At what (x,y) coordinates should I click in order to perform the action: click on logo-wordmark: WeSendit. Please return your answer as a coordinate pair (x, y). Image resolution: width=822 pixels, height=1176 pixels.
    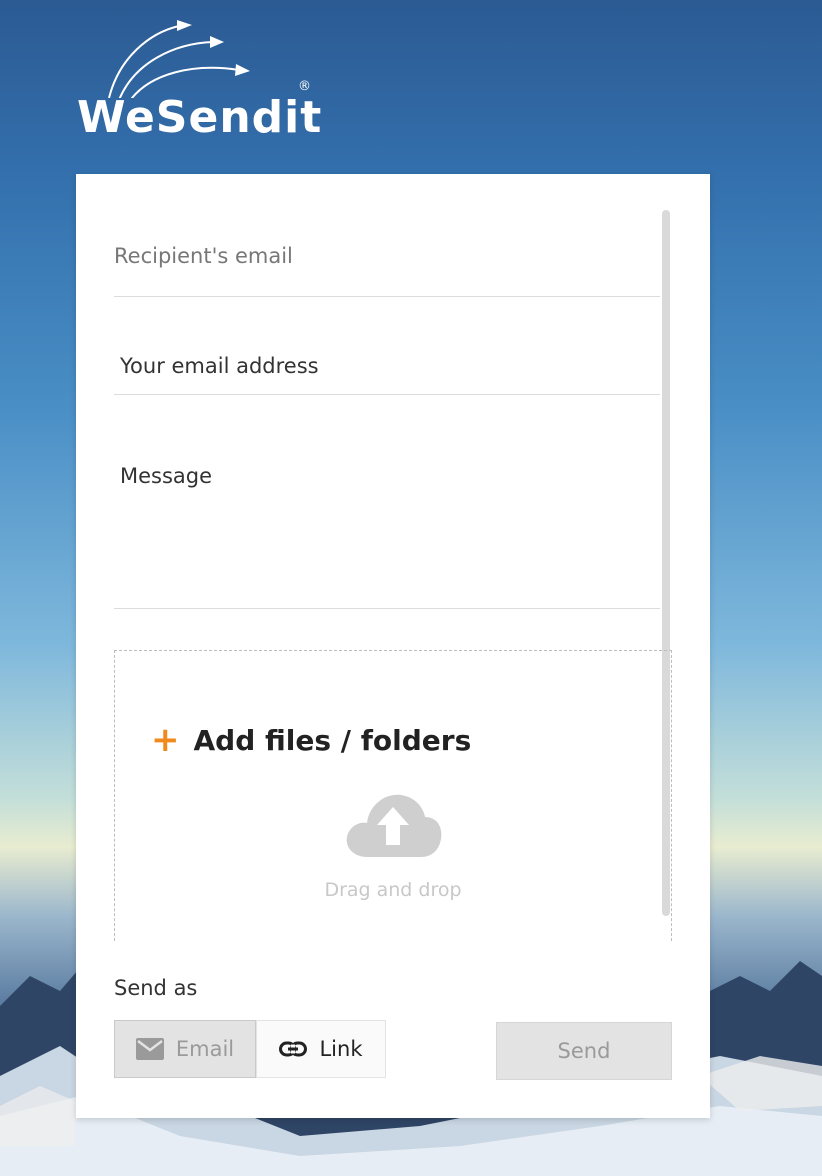
    Looking at the image, I should click on (200, 117).